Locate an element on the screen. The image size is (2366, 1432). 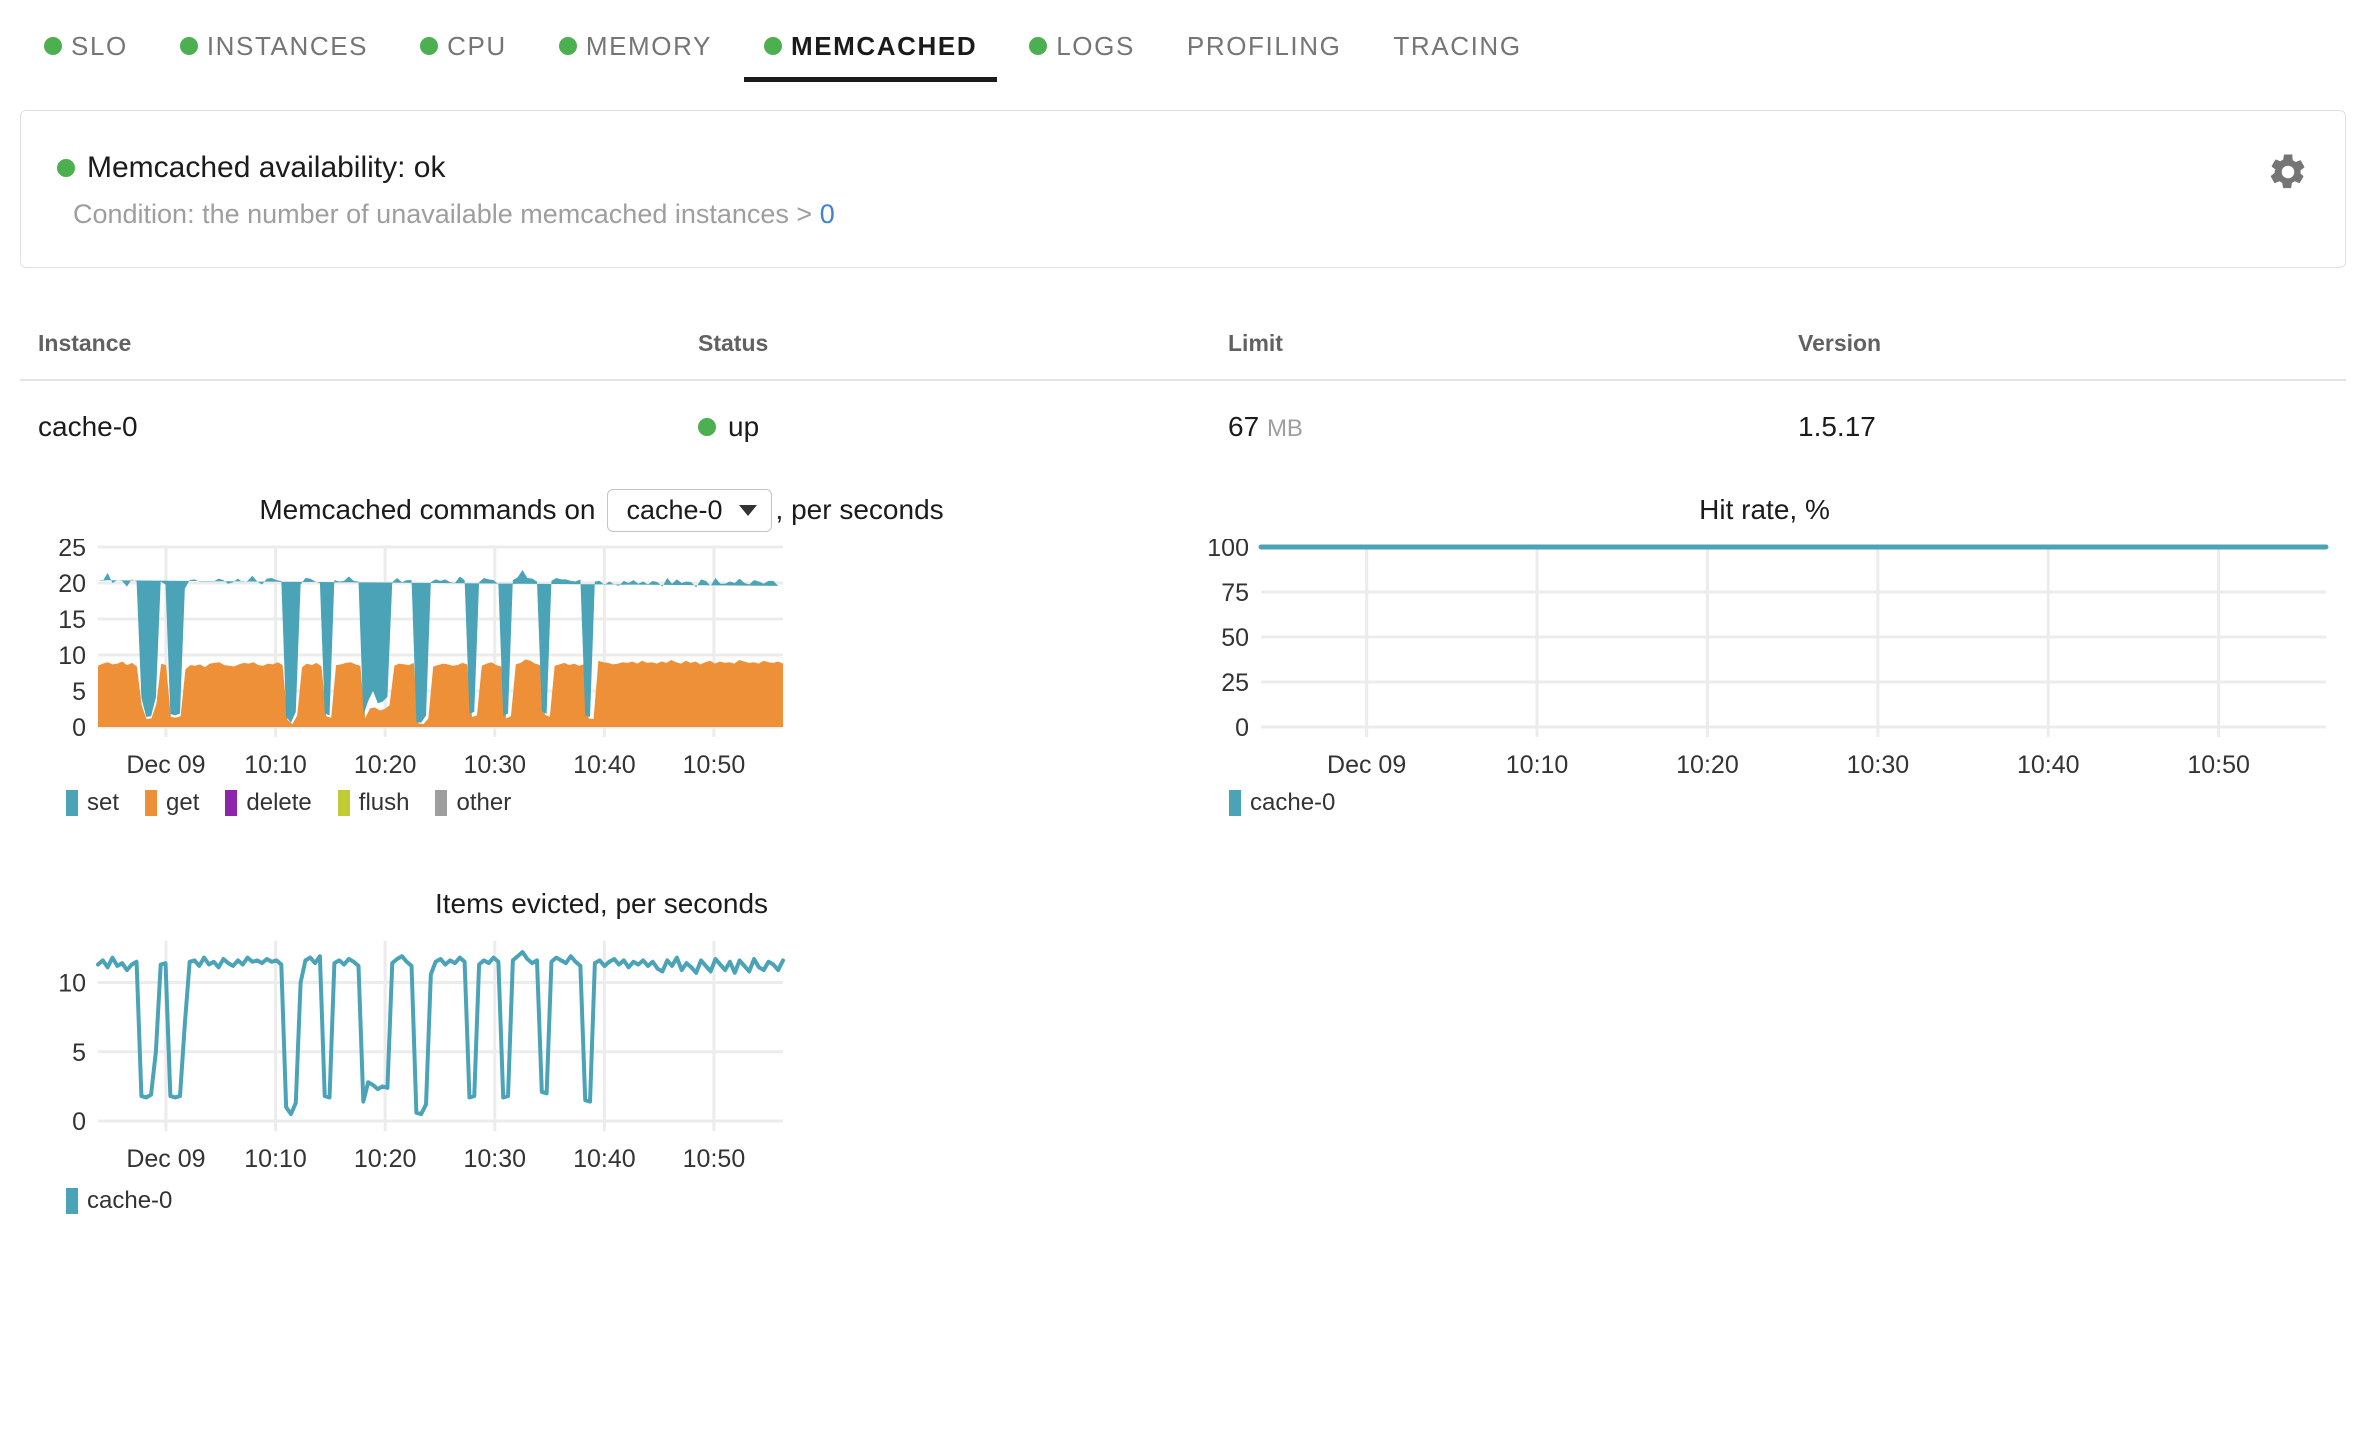
table-header-row: Instance Status Limit Version is located at coordinates (1183, 355).